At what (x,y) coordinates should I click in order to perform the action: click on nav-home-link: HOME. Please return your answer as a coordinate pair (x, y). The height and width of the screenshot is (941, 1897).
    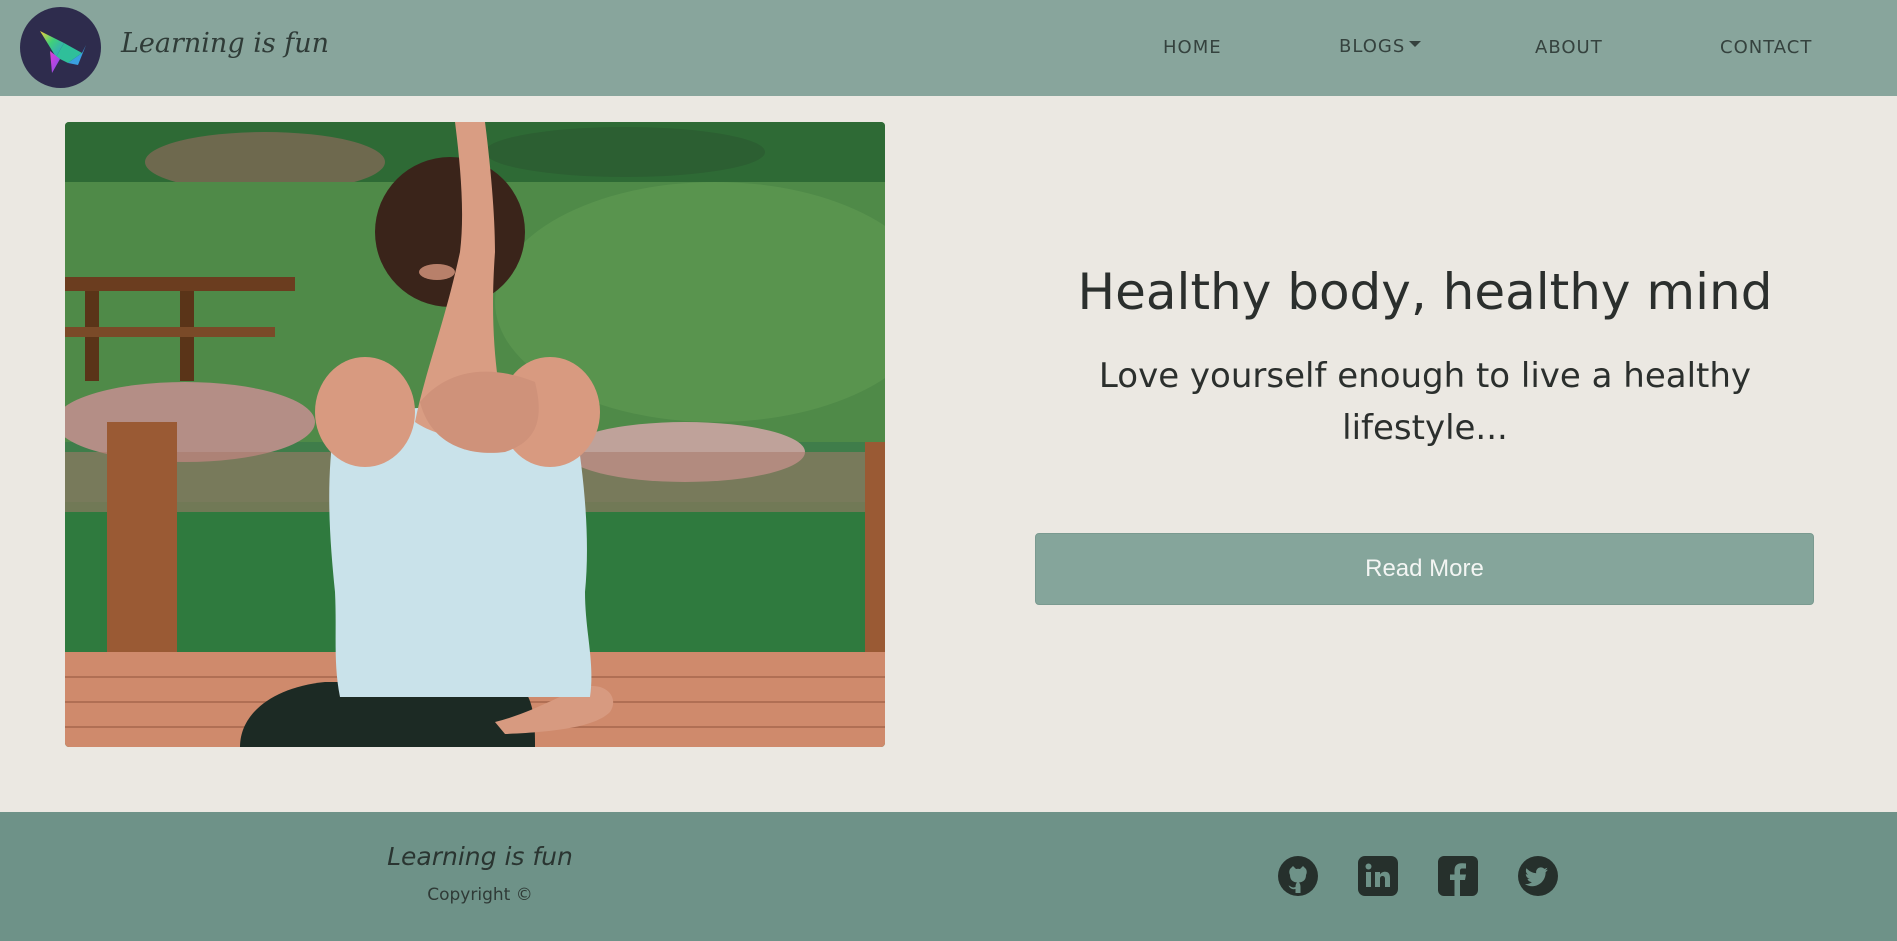
    Looking at the image, I should click on (1192, 47).